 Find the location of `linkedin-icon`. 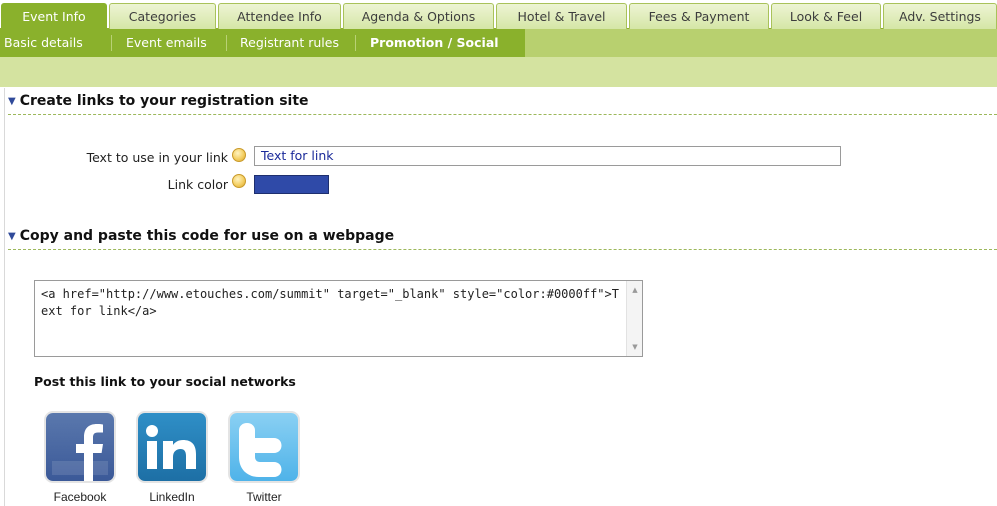

linkedin-icon is located at coordinates (172, 447).